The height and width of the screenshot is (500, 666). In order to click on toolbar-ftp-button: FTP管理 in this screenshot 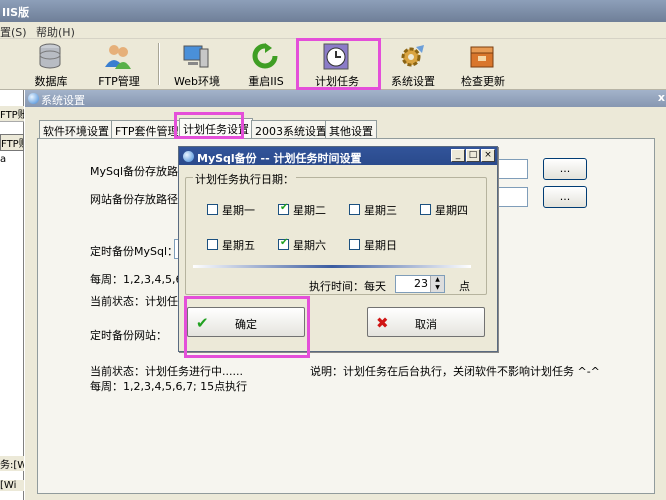, I will do `click(119, 64)`.